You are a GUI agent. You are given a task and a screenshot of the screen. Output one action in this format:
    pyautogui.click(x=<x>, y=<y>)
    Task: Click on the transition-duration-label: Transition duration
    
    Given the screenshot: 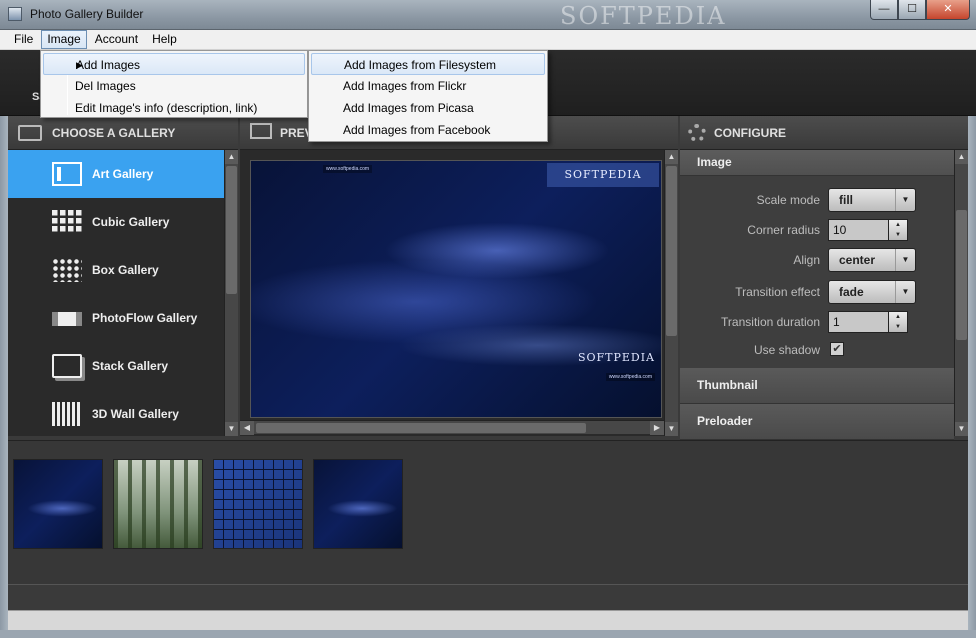 What is the action you would take?
    pyautogui.click(x=770, y=322)
    